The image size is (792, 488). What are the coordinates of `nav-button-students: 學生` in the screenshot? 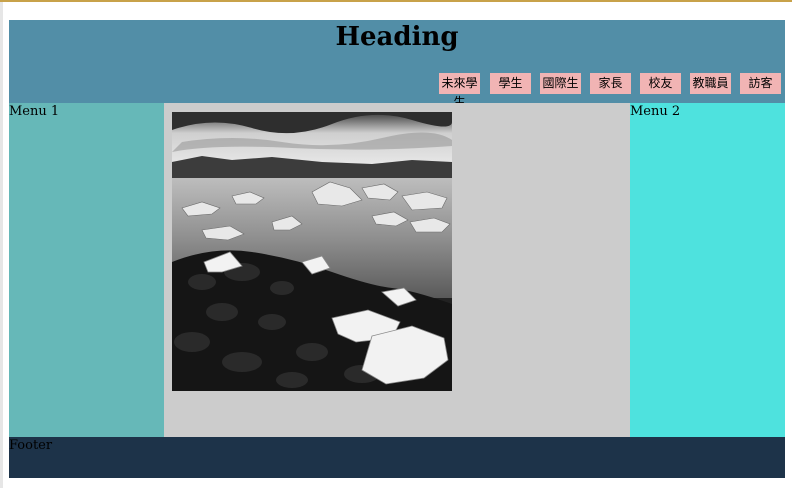 It's located at (510, 83).